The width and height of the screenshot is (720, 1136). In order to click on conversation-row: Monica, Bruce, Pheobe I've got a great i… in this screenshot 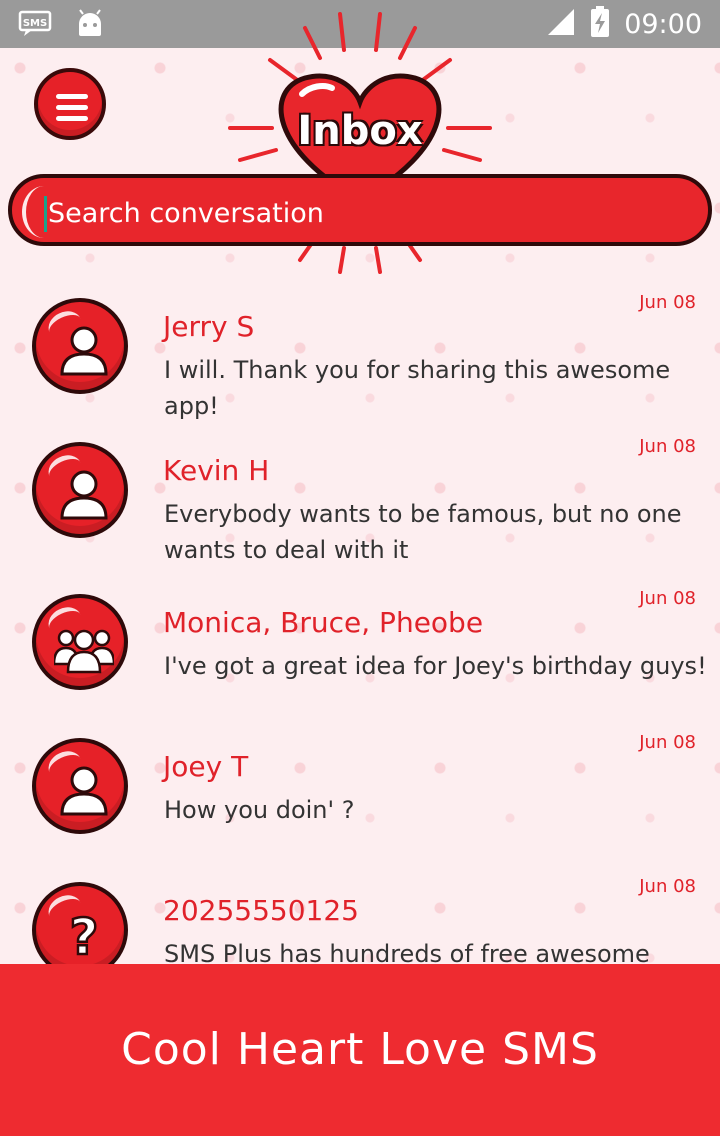, I will do `click(360, 658)`.